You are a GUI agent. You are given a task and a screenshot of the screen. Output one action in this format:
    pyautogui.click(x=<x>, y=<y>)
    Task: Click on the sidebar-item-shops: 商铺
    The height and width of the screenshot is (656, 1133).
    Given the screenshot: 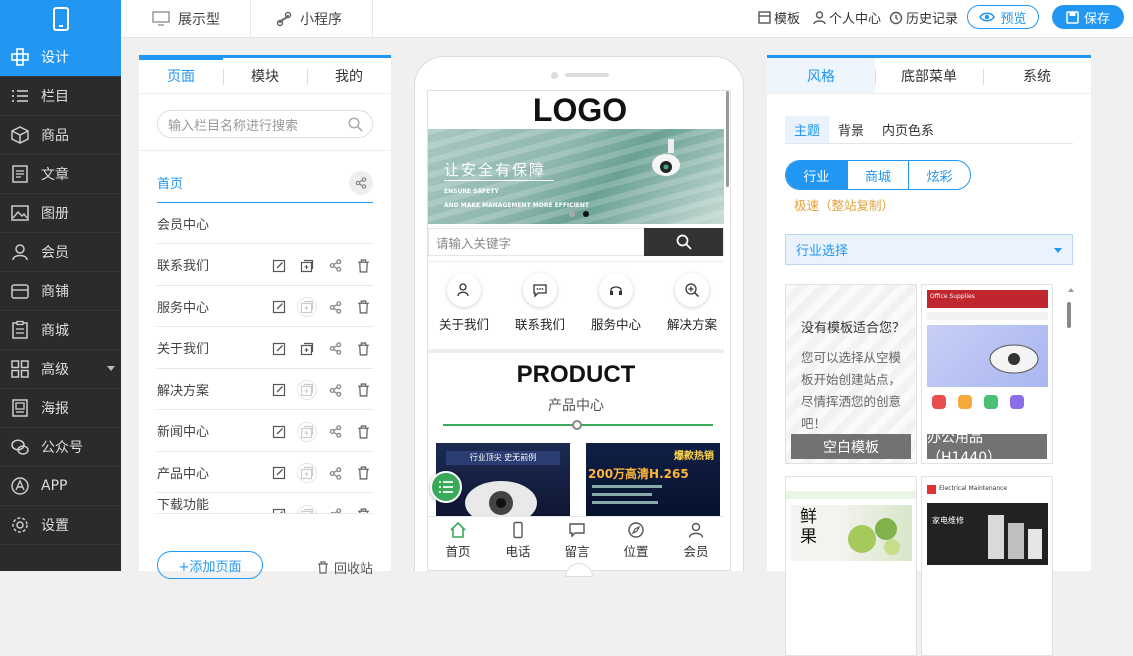 What is the action you would take?
    pyautogui.click(x=60, y=291)
    